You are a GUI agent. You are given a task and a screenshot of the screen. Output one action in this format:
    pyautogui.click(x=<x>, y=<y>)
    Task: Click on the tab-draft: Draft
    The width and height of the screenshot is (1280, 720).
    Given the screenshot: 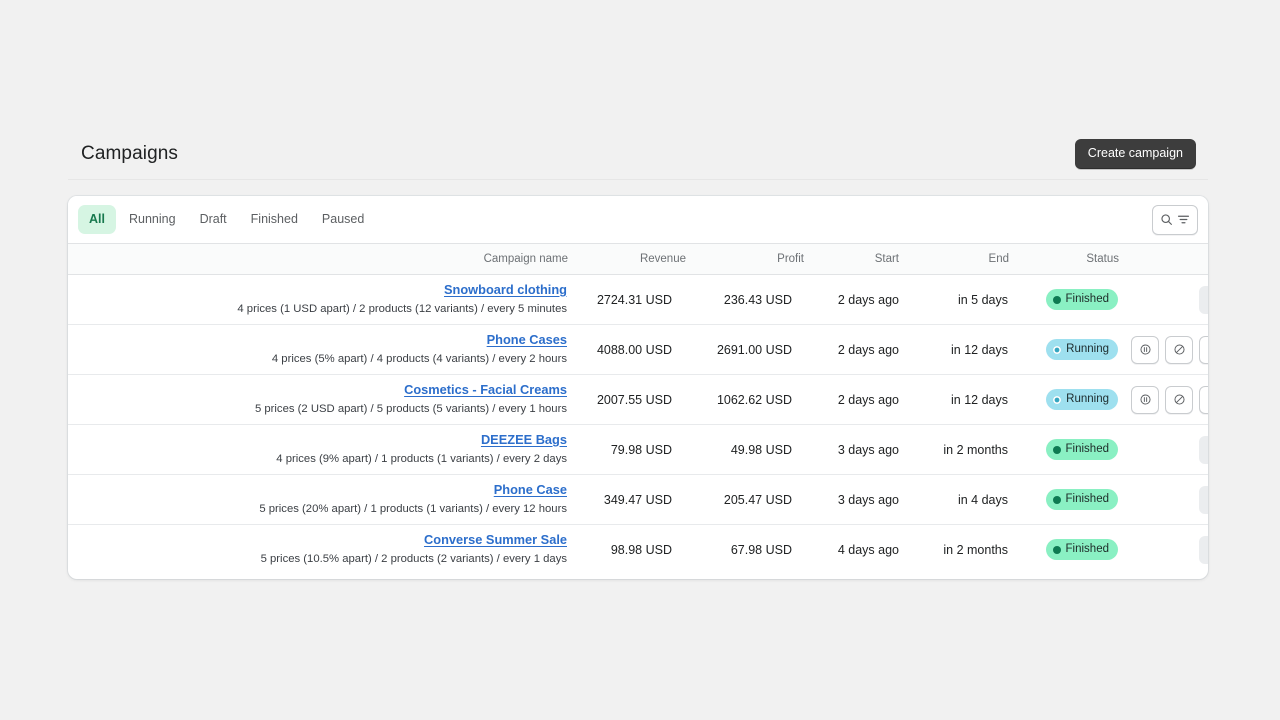 What is the action you would take?
    pyautogui.click(x=213, y=219)
    